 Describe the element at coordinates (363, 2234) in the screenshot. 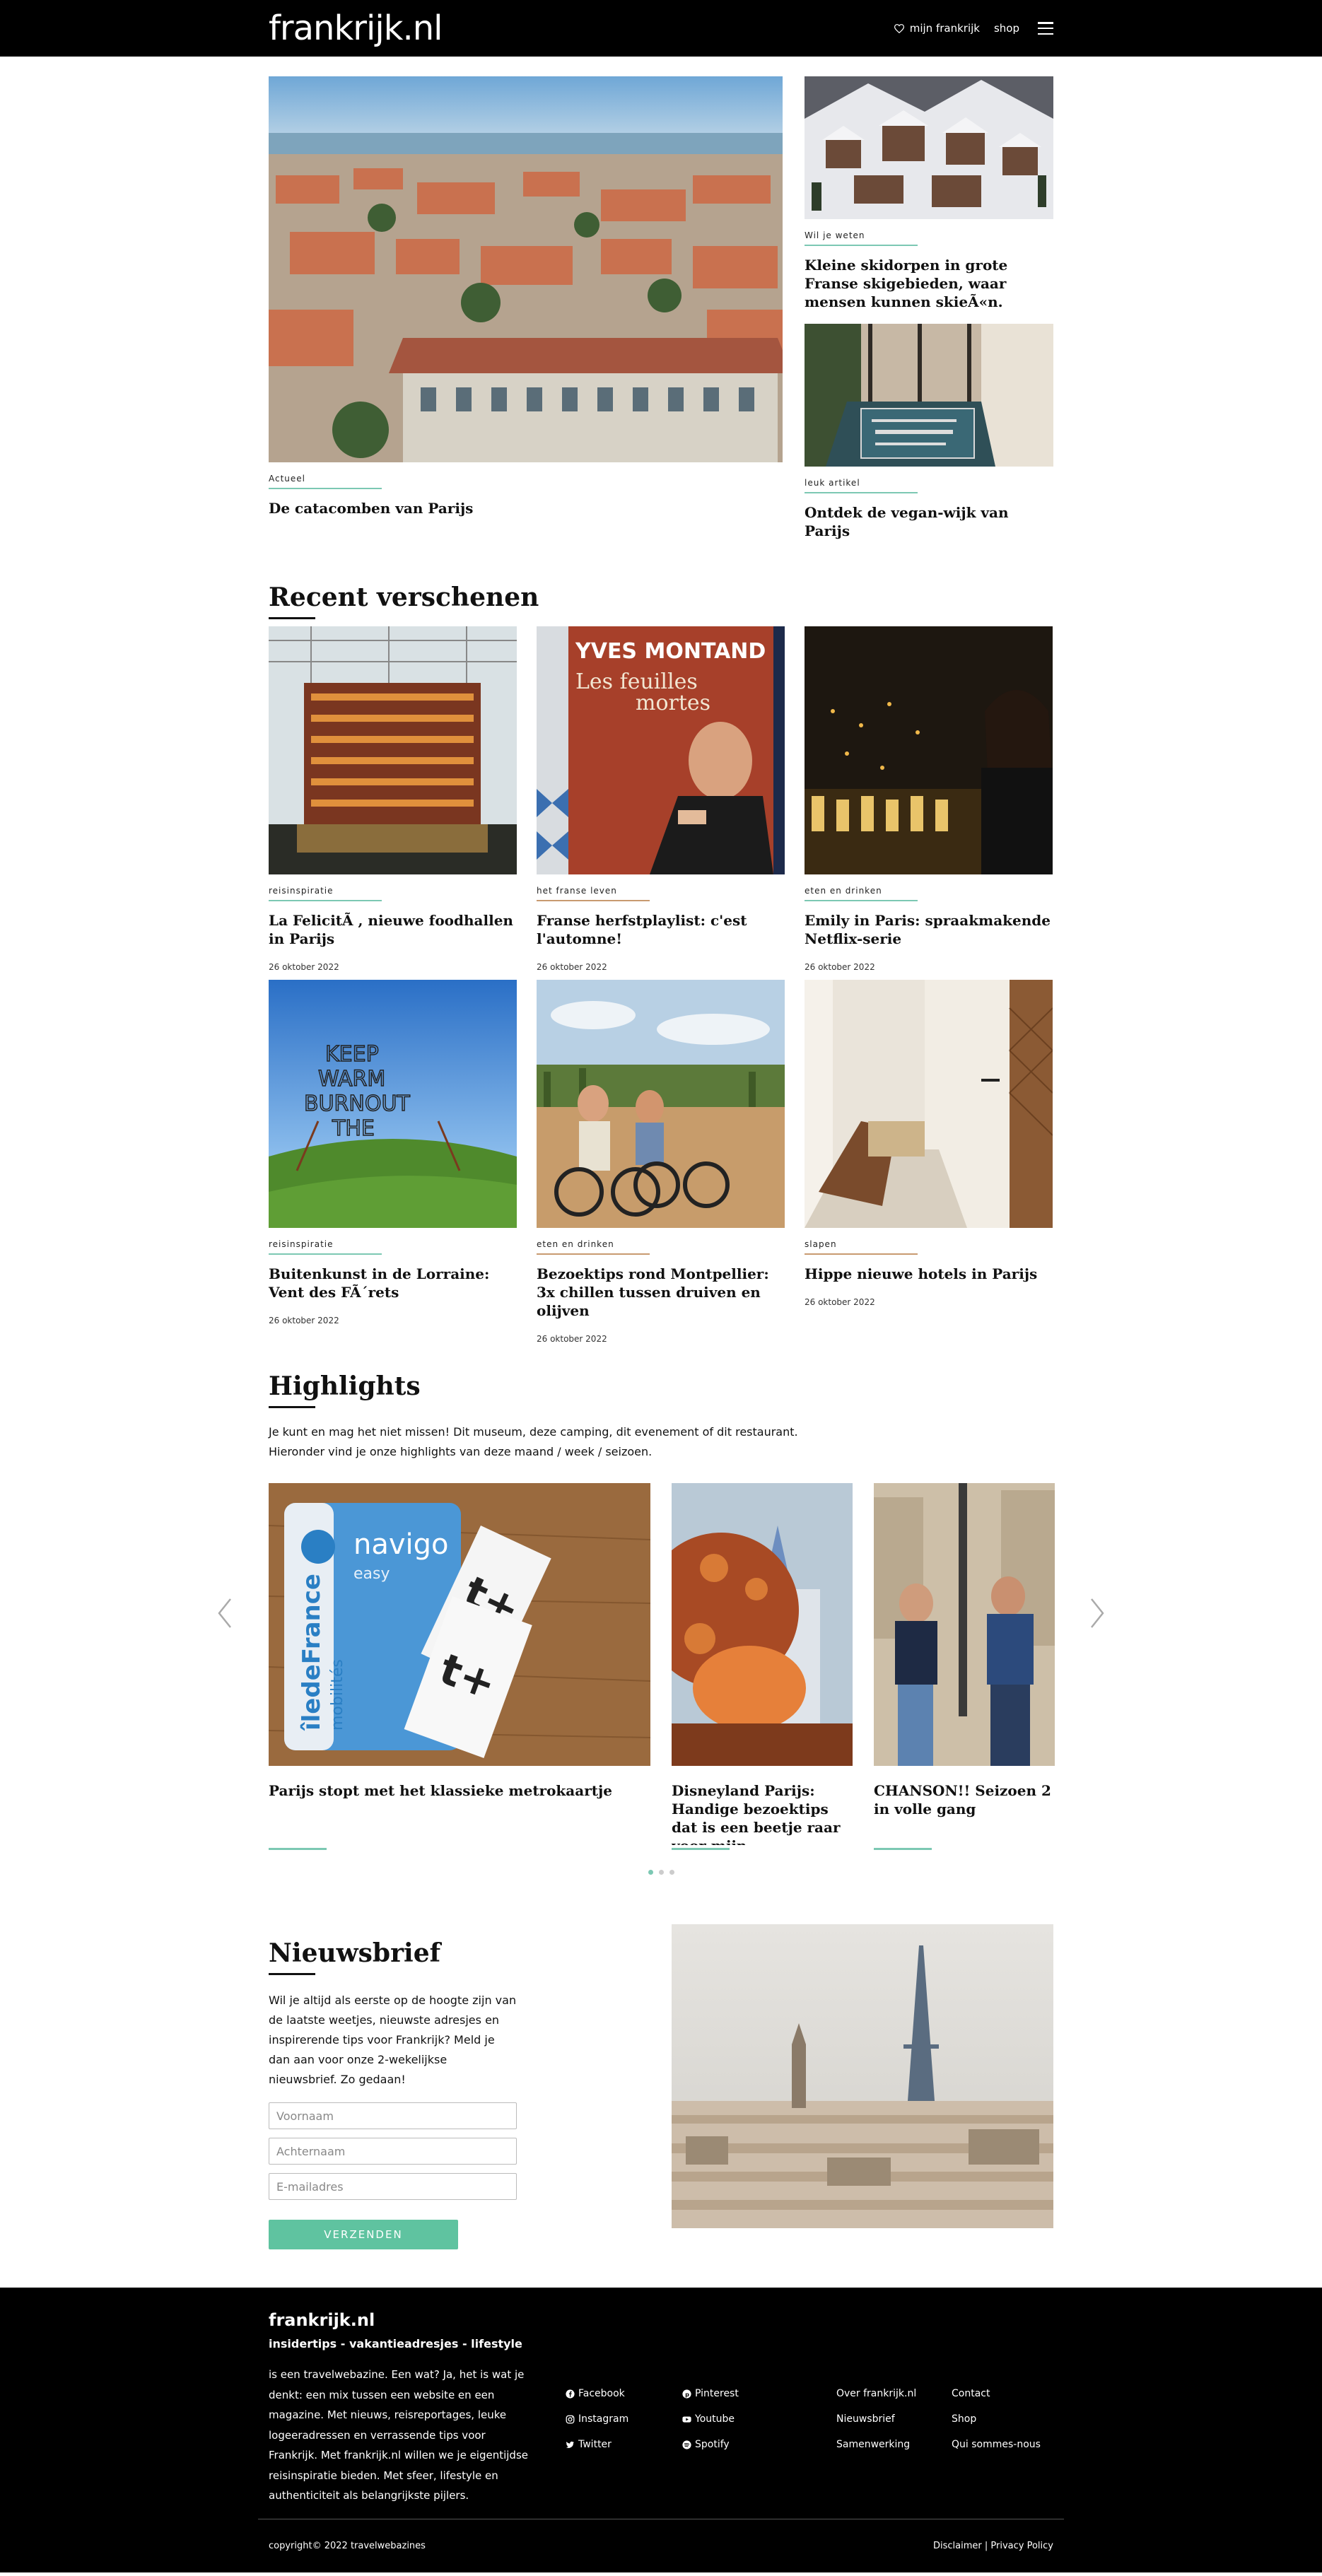

I see `submit-button: VERZENDEN` at that location.